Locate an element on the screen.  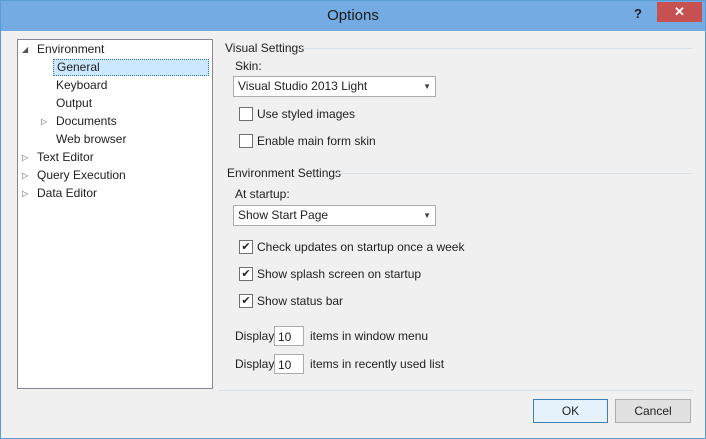
skin-select-value: Visual Studio 2013 Light is located at coordinates (303, 86).